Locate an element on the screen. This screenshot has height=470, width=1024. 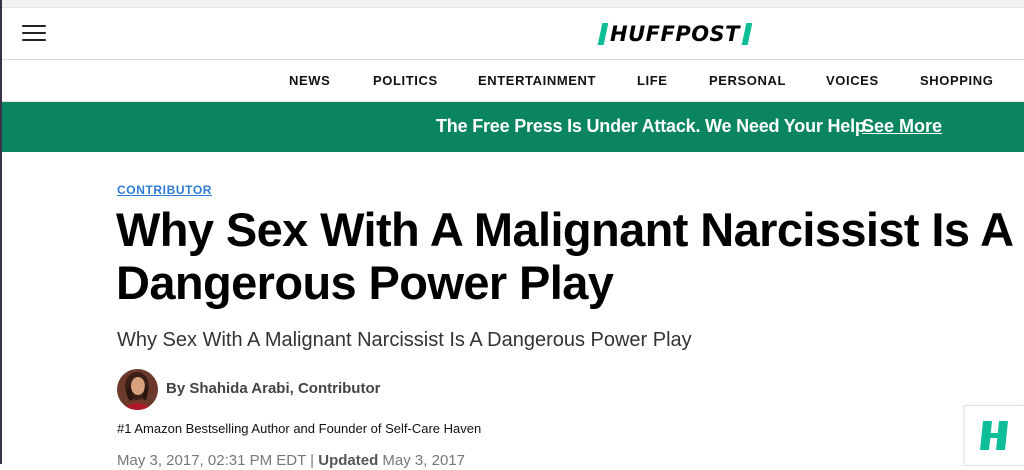
logo-text: HUFFPOST is located at coordinates (675, 33).